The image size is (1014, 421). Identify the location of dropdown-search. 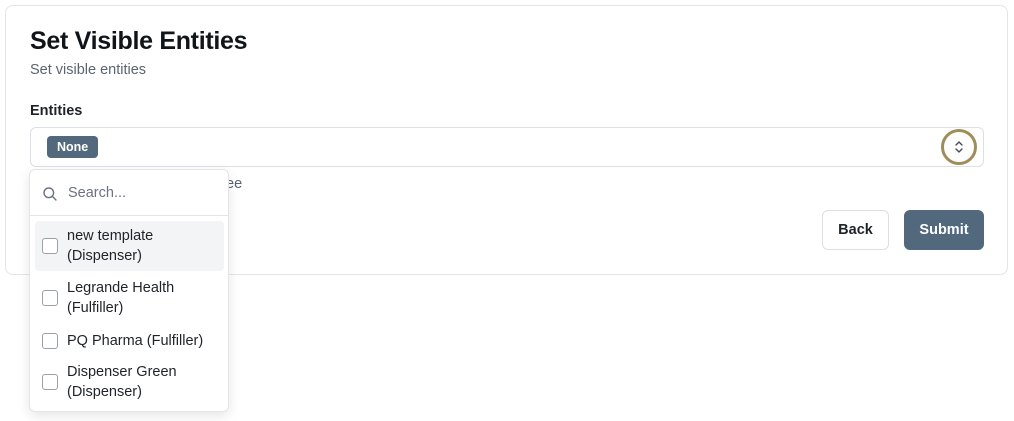
(129, 193).